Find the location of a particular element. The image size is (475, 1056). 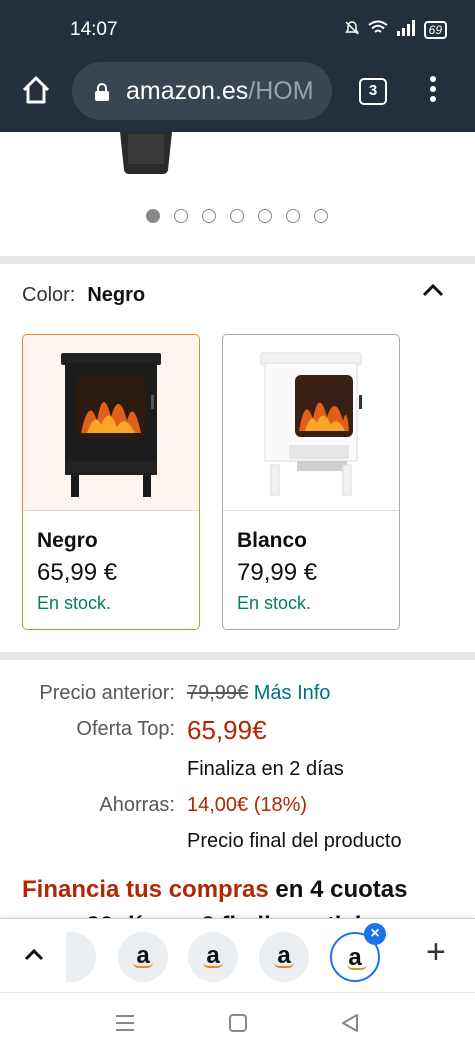

fireplace-image-black is located at coordinates (111, 423).